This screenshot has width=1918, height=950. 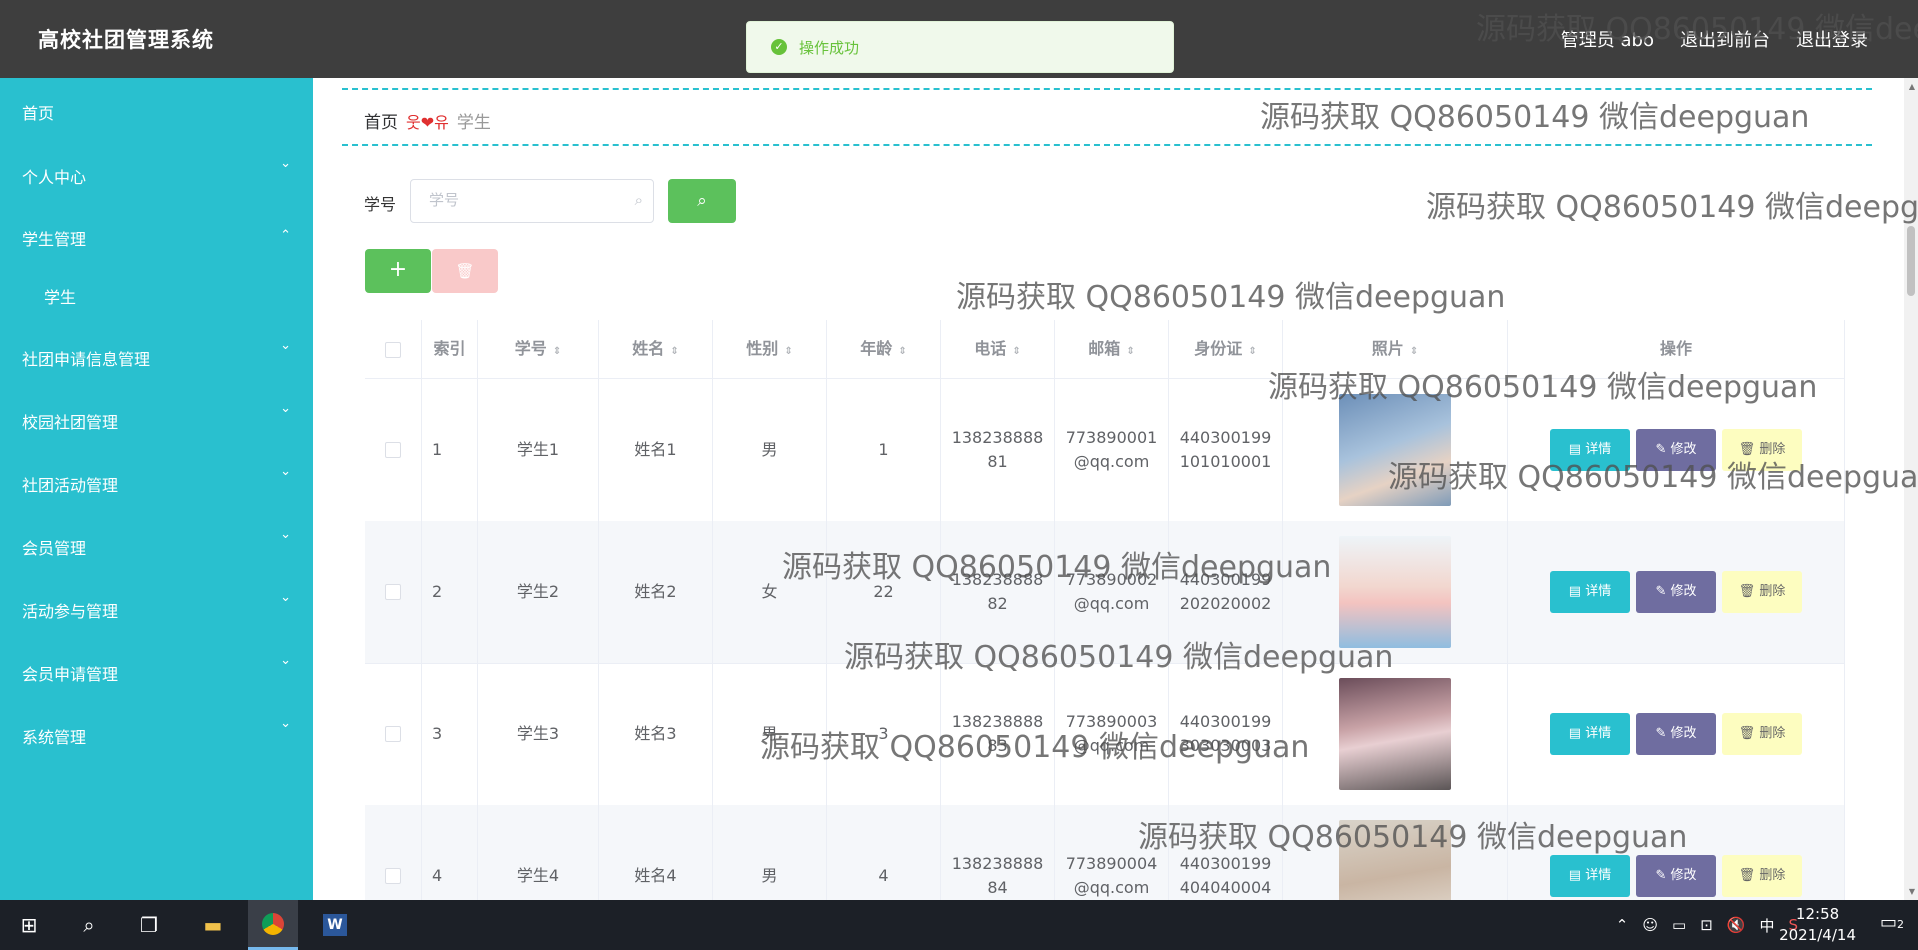 What do you see at coordinates (149, 925) in the screenshot?
I see `task-view-icon: ❐` at bounding box center [149, 925].